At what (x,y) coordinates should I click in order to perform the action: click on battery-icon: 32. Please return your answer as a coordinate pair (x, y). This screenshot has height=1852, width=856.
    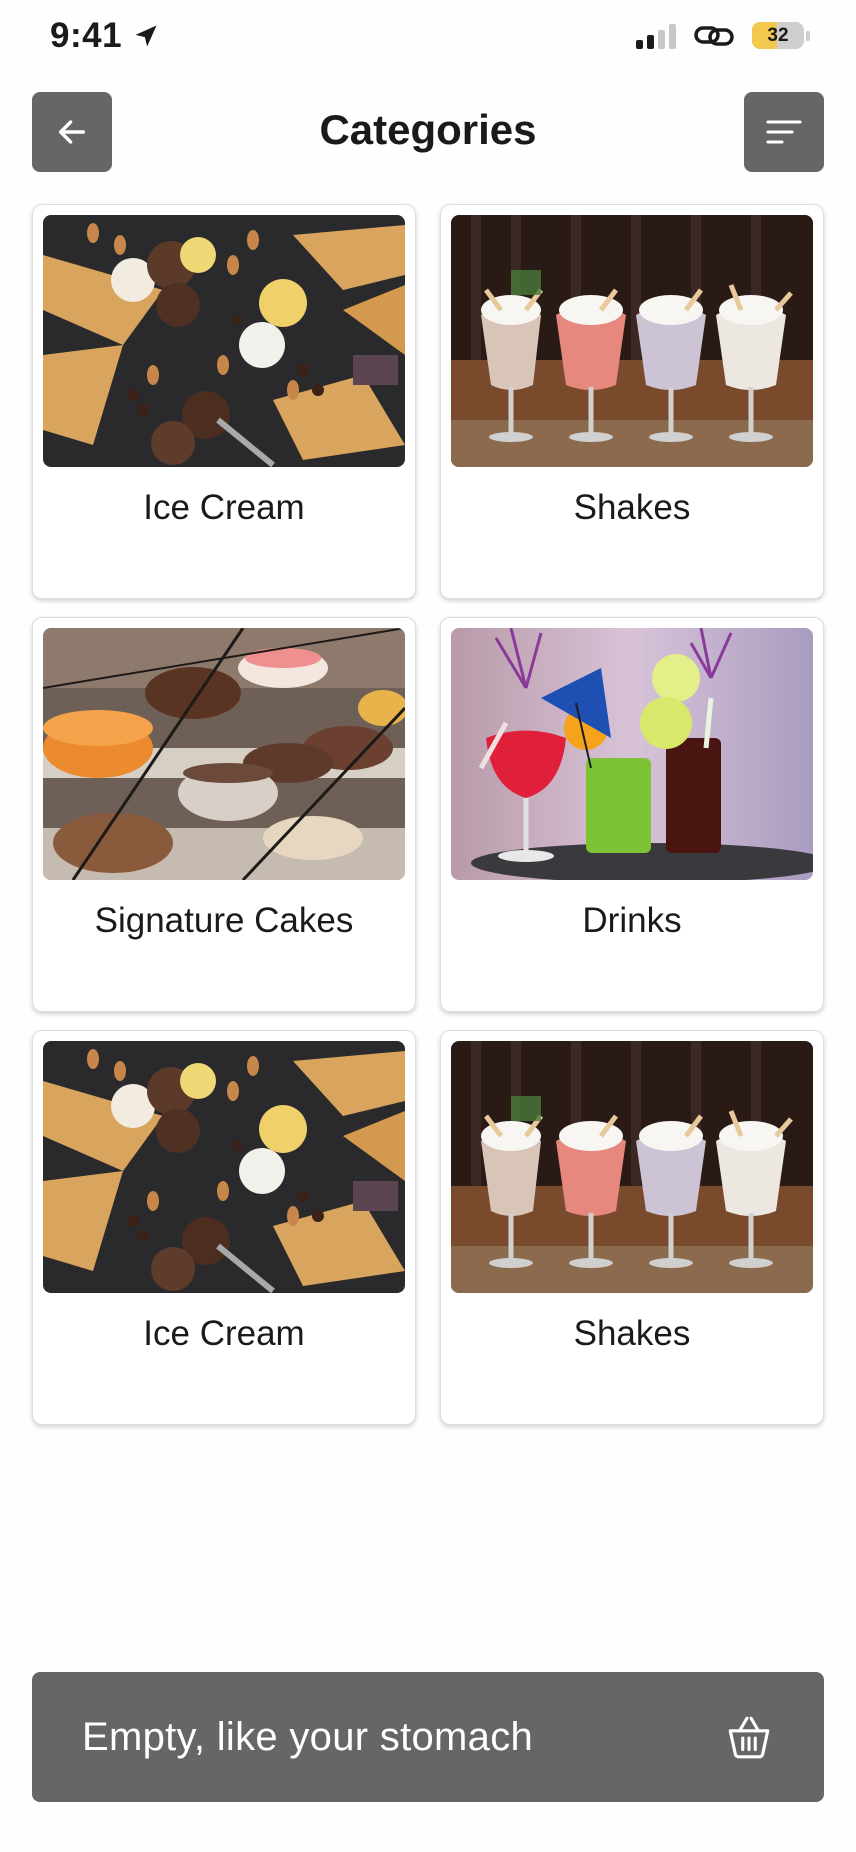
    Looking at the image, I should click on (778, 35).